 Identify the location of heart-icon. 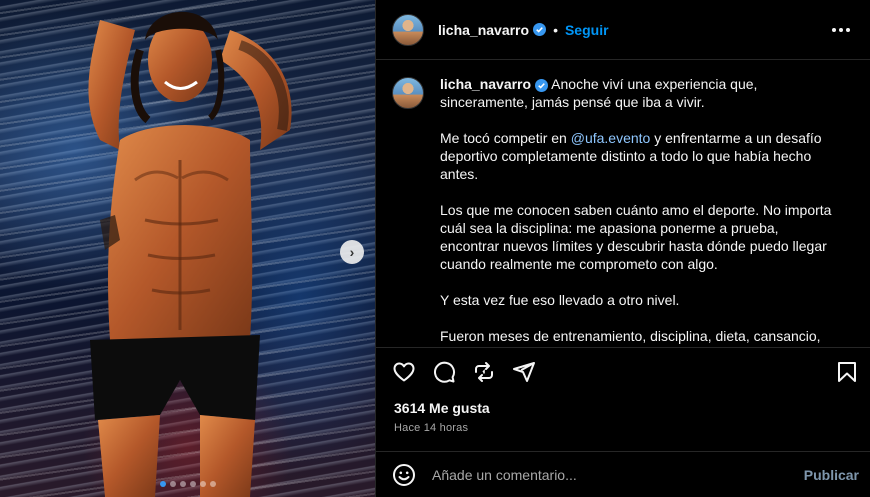
(404, 372).